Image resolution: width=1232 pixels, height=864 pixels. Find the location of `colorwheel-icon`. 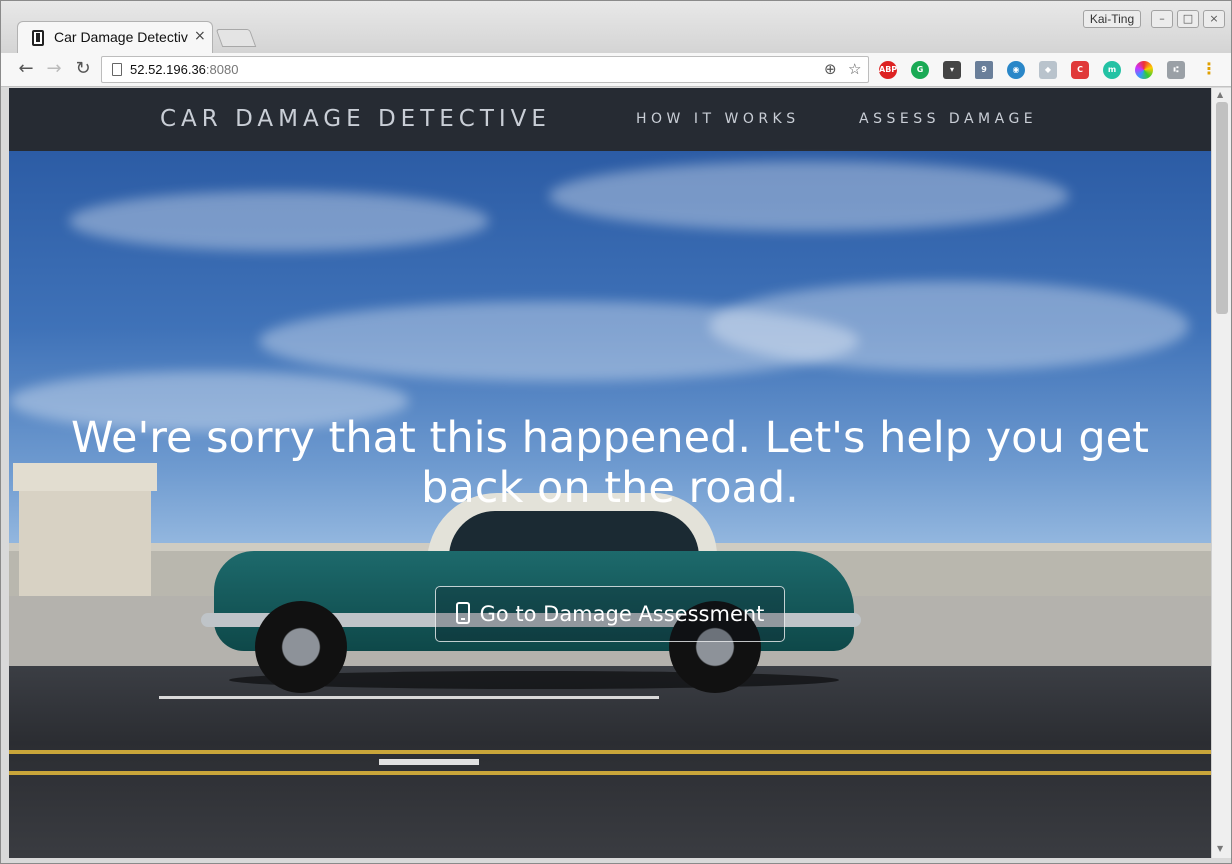

colorwheel-icon is located at coordinates (1144, 70).